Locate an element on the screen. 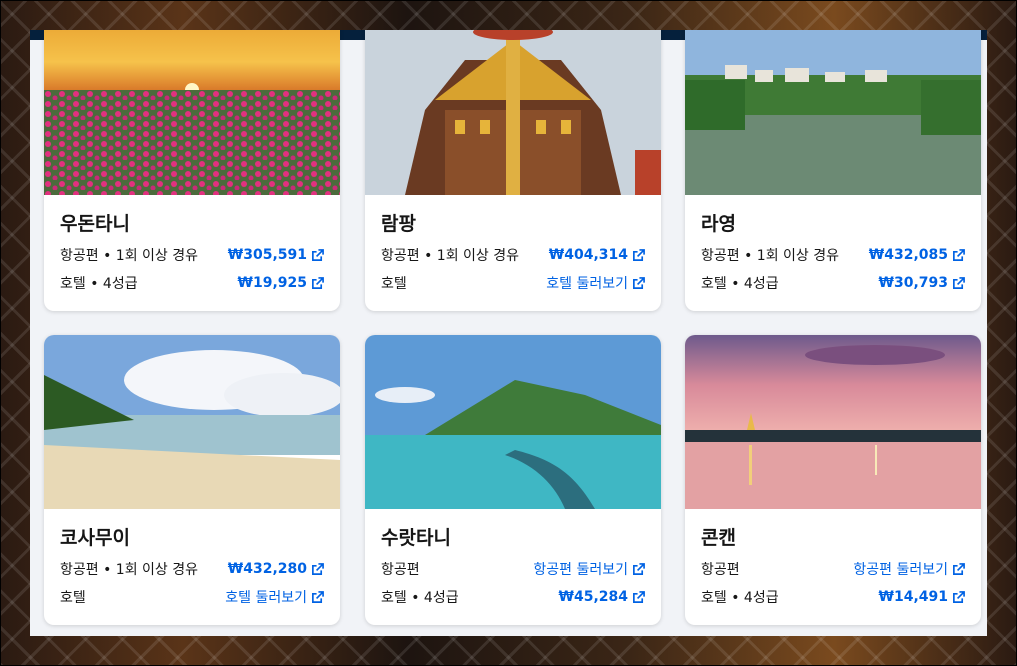 Image resolution: width=1017 pixels, height=666 pixels. destination-name: 콘캔 is located at coordinates (718, 538).